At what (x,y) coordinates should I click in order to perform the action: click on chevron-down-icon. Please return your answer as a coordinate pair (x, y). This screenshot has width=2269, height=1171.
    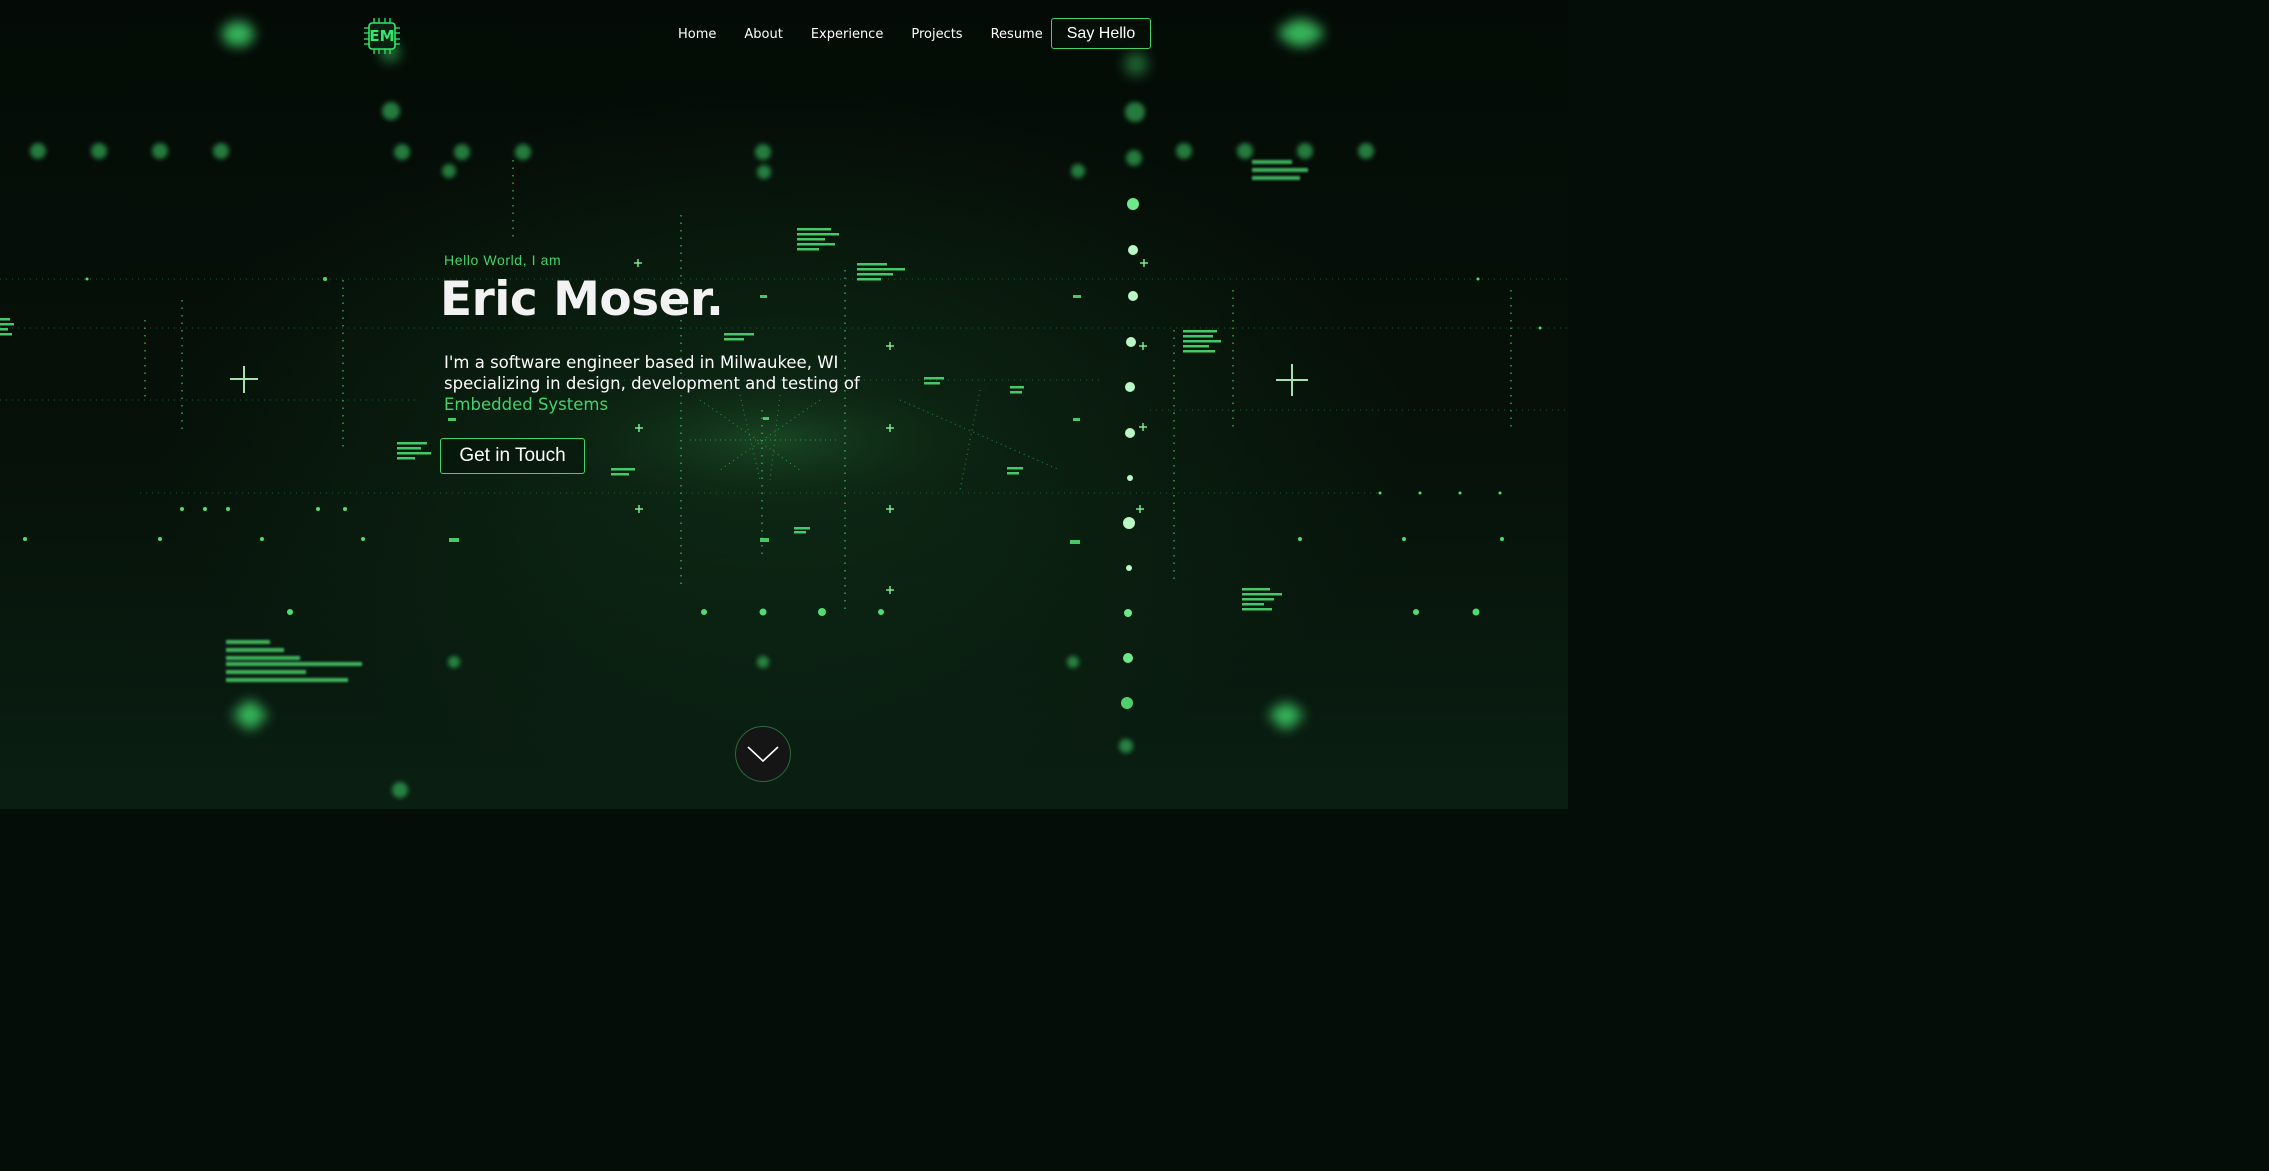
    Looking at the image, I should click on (763, 754).